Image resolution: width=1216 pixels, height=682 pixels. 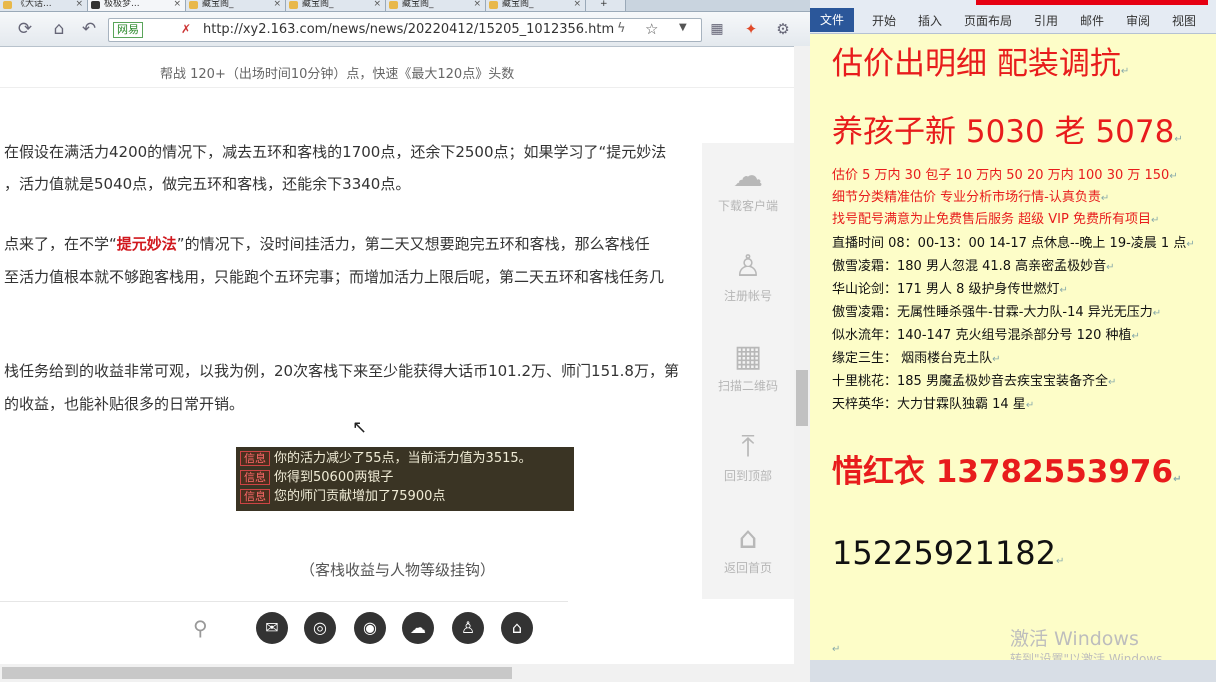 What do you see at coordinates (1013, 17) in the screenshot?
I see `ribbon-bar: 文件 开始 插入 页面布局 引用 邮件 审阅 视图` at bounding box center [1013, 17].